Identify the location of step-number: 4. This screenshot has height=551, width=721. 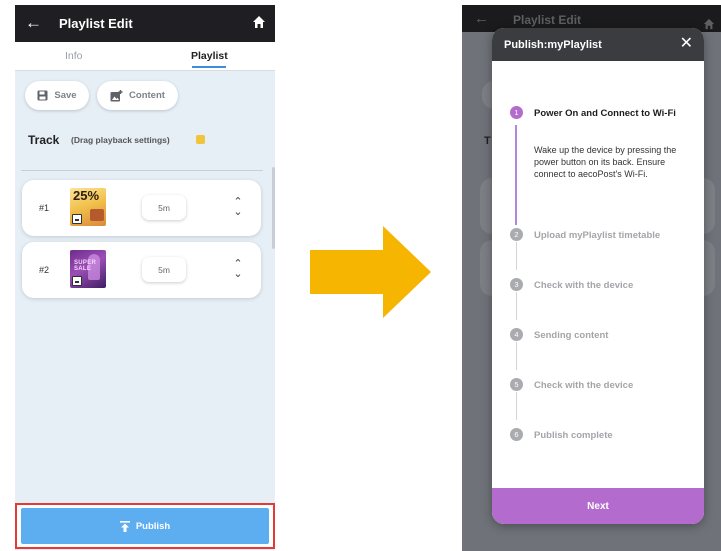
(516, 334).